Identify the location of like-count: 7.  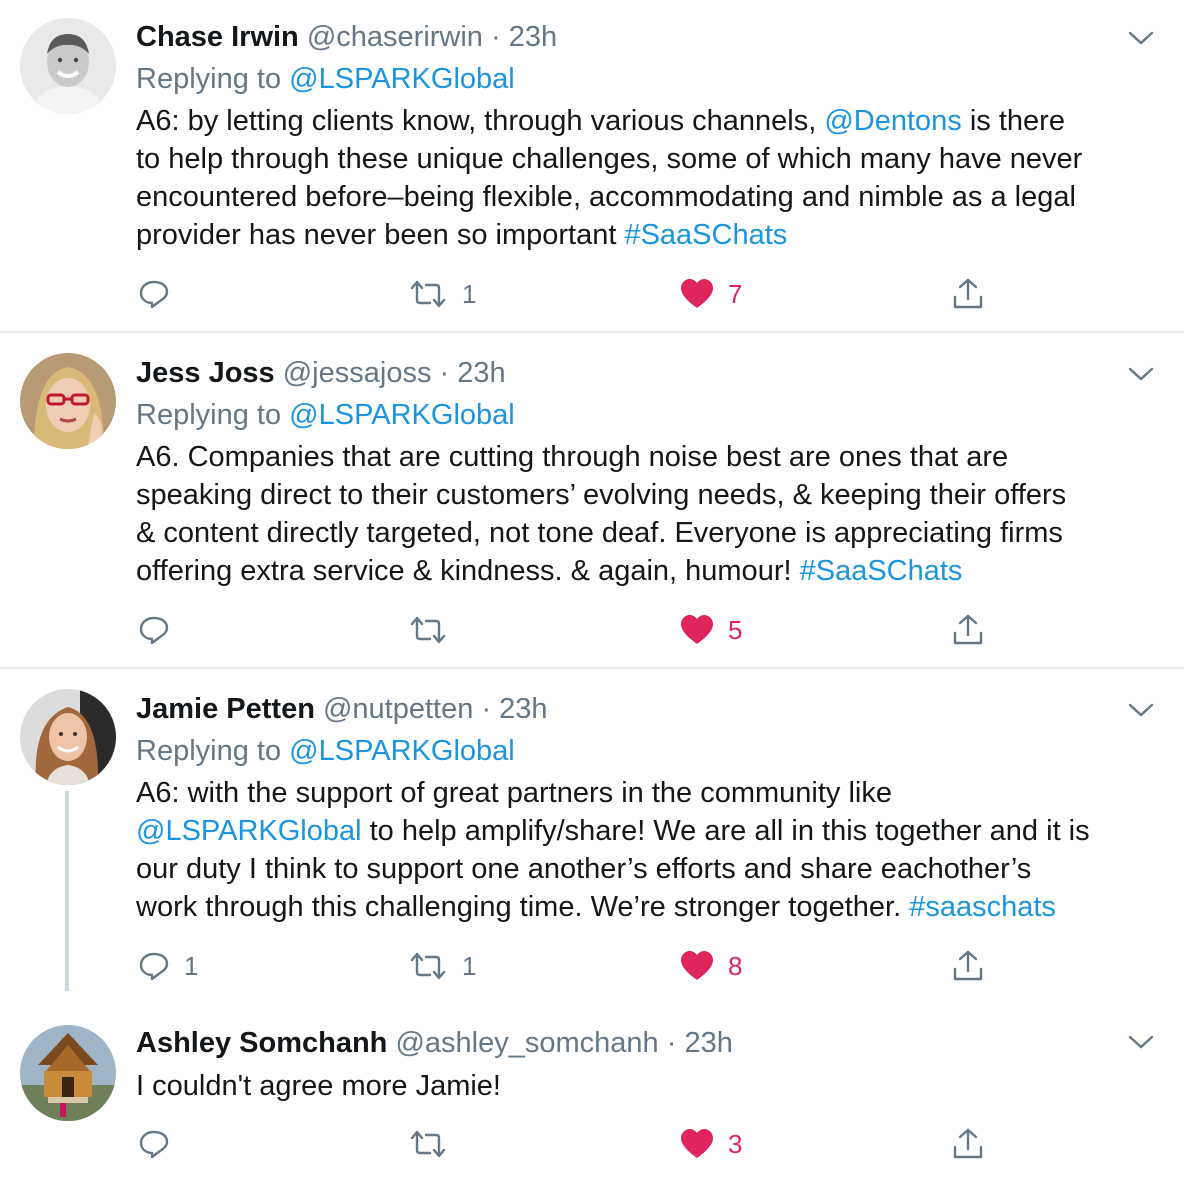
(735, 293).